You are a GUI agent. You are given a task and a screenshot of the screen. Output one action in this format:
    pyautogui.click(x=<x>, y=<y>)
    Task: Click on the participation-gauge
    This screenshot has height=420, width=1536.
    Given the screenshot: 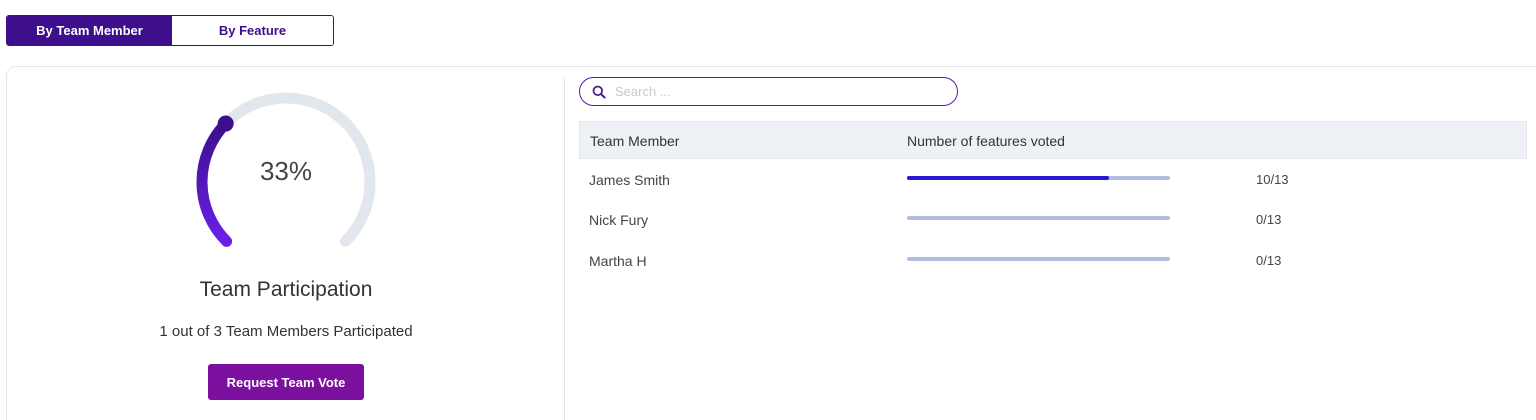 What is the action you would take?
    pyautogui.click(x=286, y=169)
    